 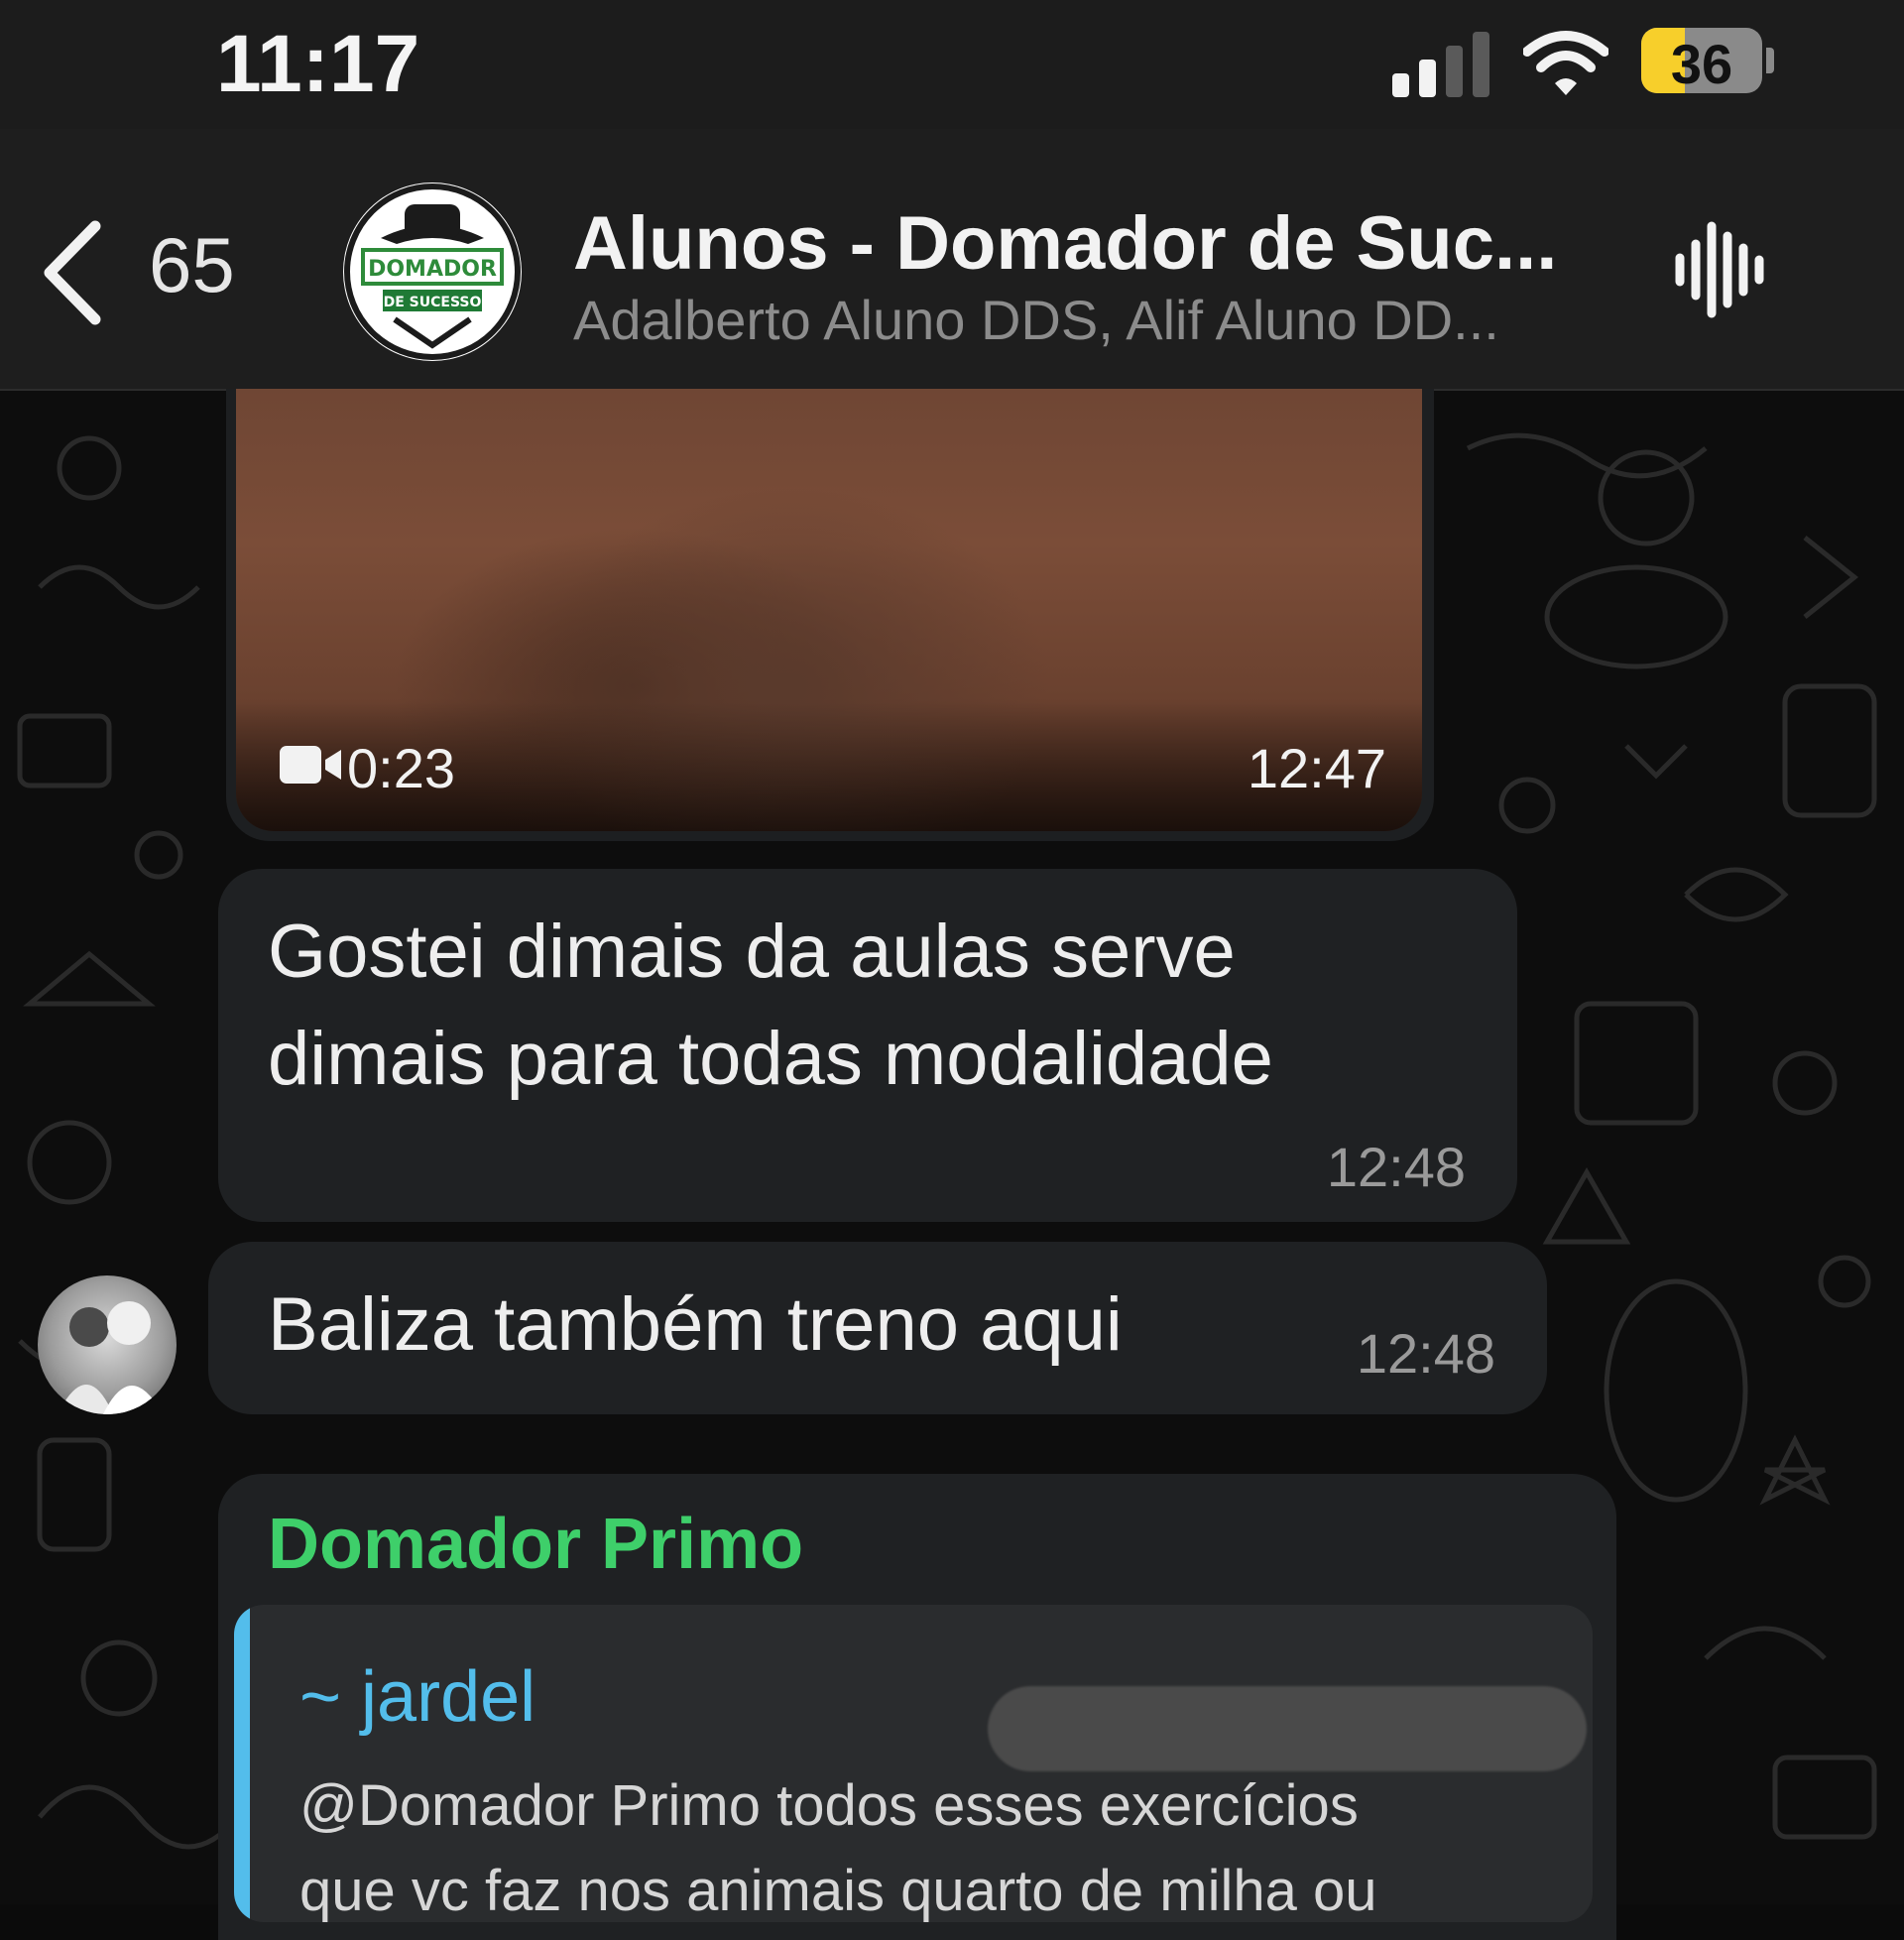 I want to click on avatar-photo, so click(x=110, y=1357).